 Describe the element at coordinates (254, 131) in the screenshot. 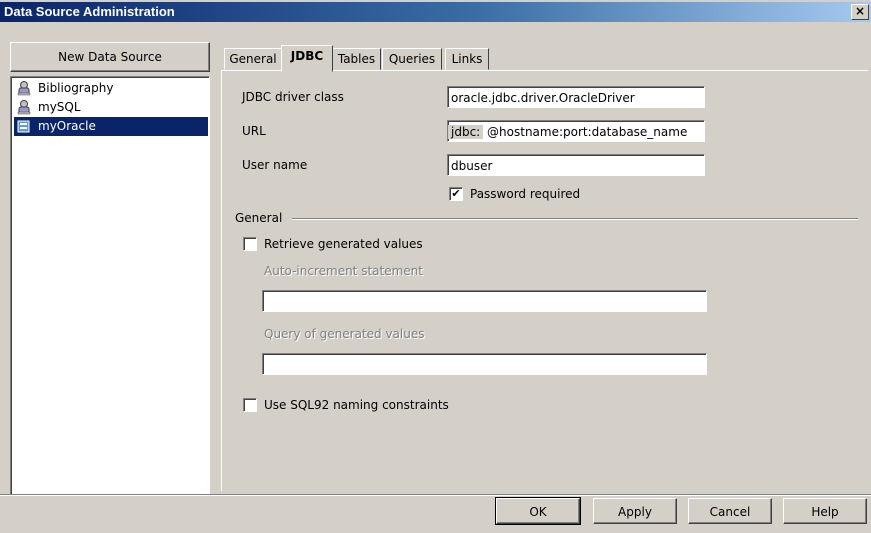

I see `url-label: URL` at that location.